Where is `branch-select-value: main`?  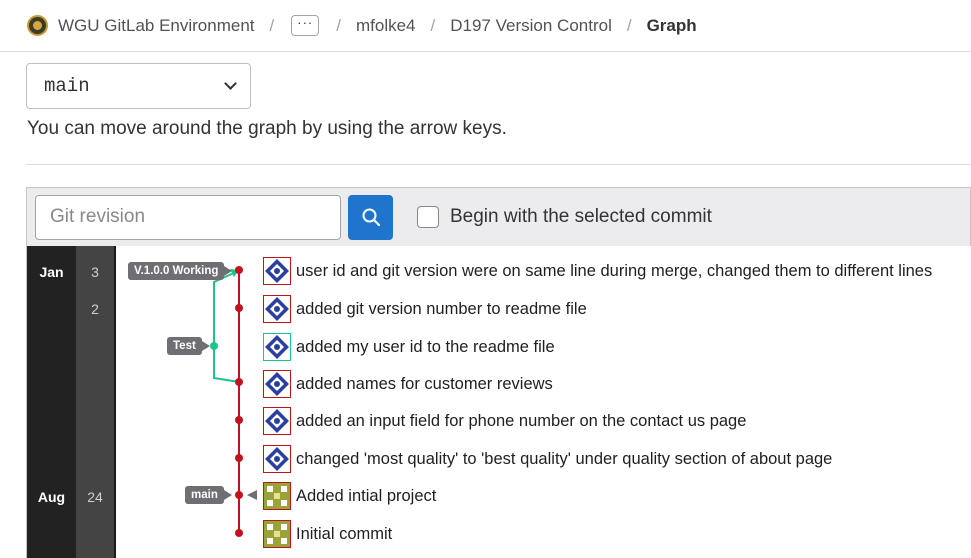 branch-select-value: main is located at coordinates (67, 86).